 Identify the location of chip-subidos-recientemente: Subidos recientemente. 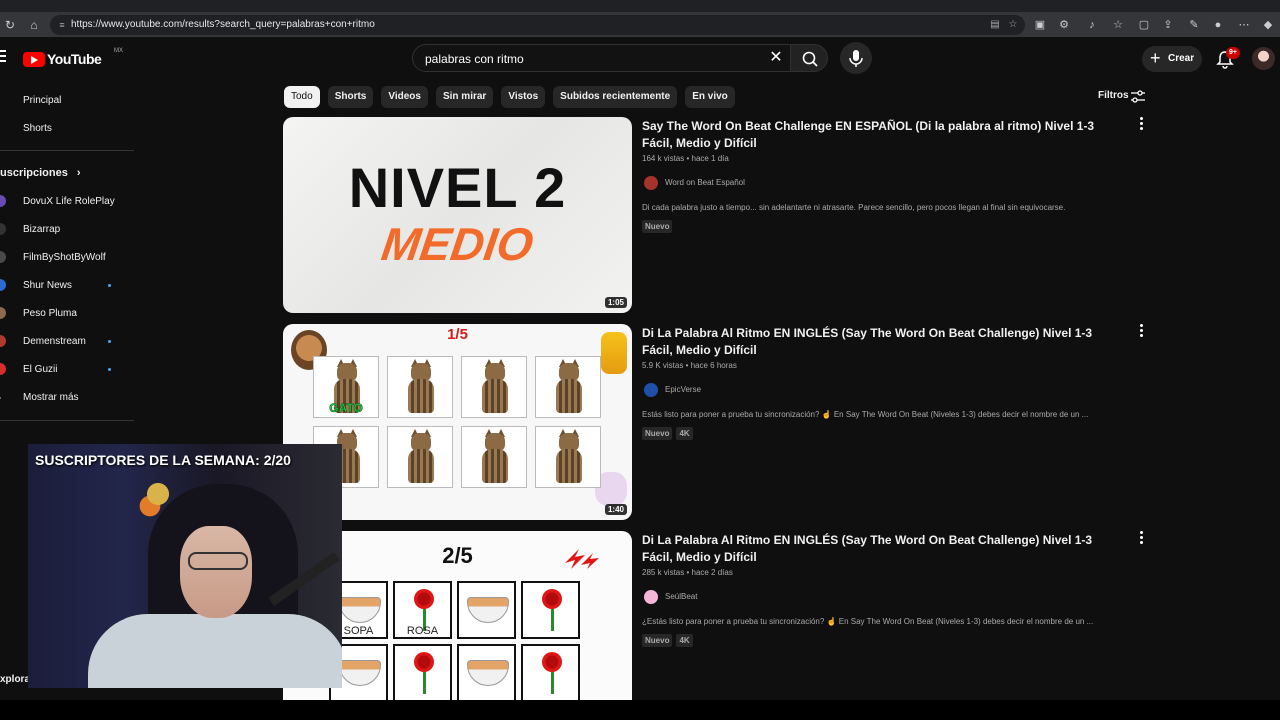
(615, 97).